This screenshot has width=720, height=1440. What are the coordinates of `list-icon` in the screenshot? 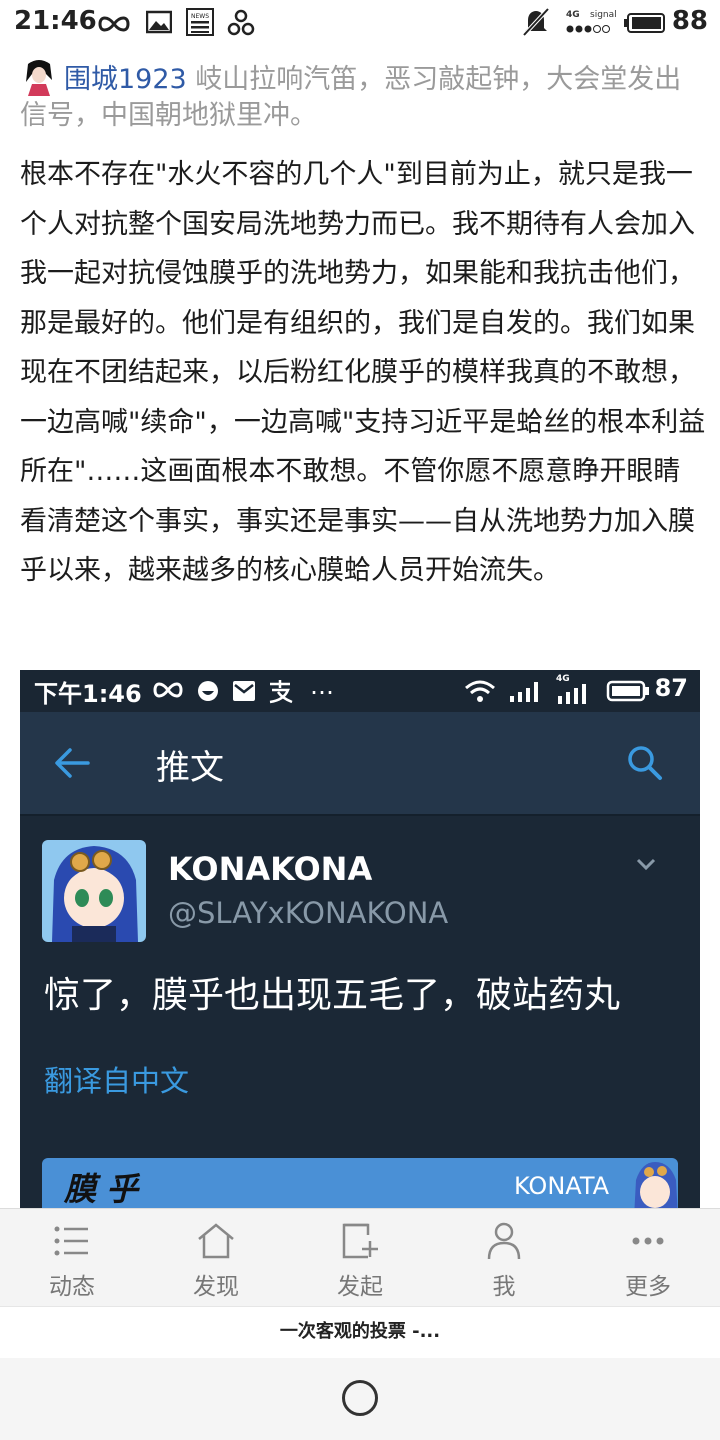 It's located at (71, 1241).